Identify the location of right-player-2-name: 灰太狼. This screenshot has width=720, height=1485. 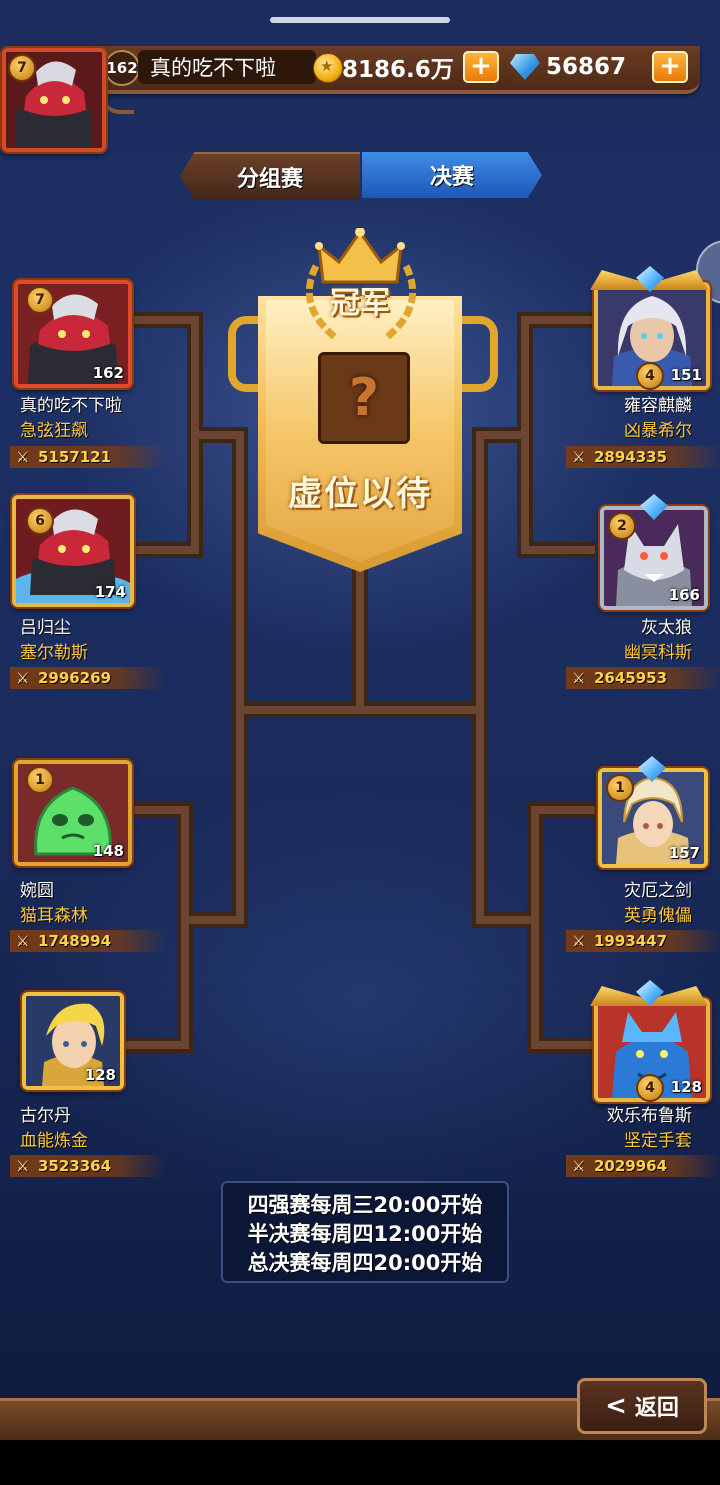
(666, 628).